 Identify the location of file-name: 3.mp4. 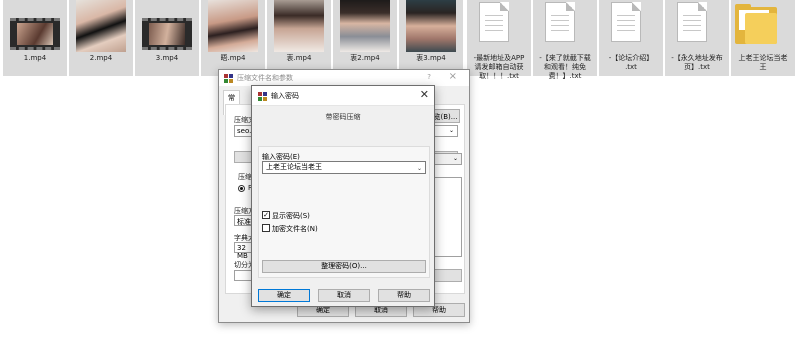
(167, 58).